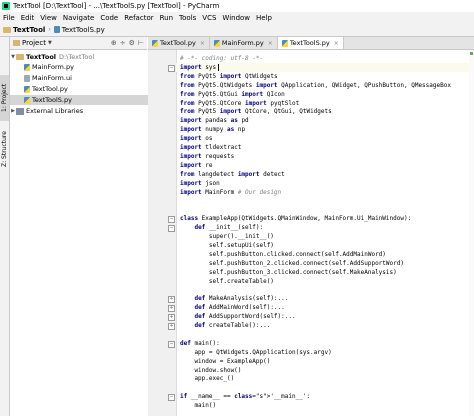  Describe the element at coordinates (255, 352) in the screenshot. I see `code-line: app = QtWidgets.QApplication(sys.argv)` at that location.